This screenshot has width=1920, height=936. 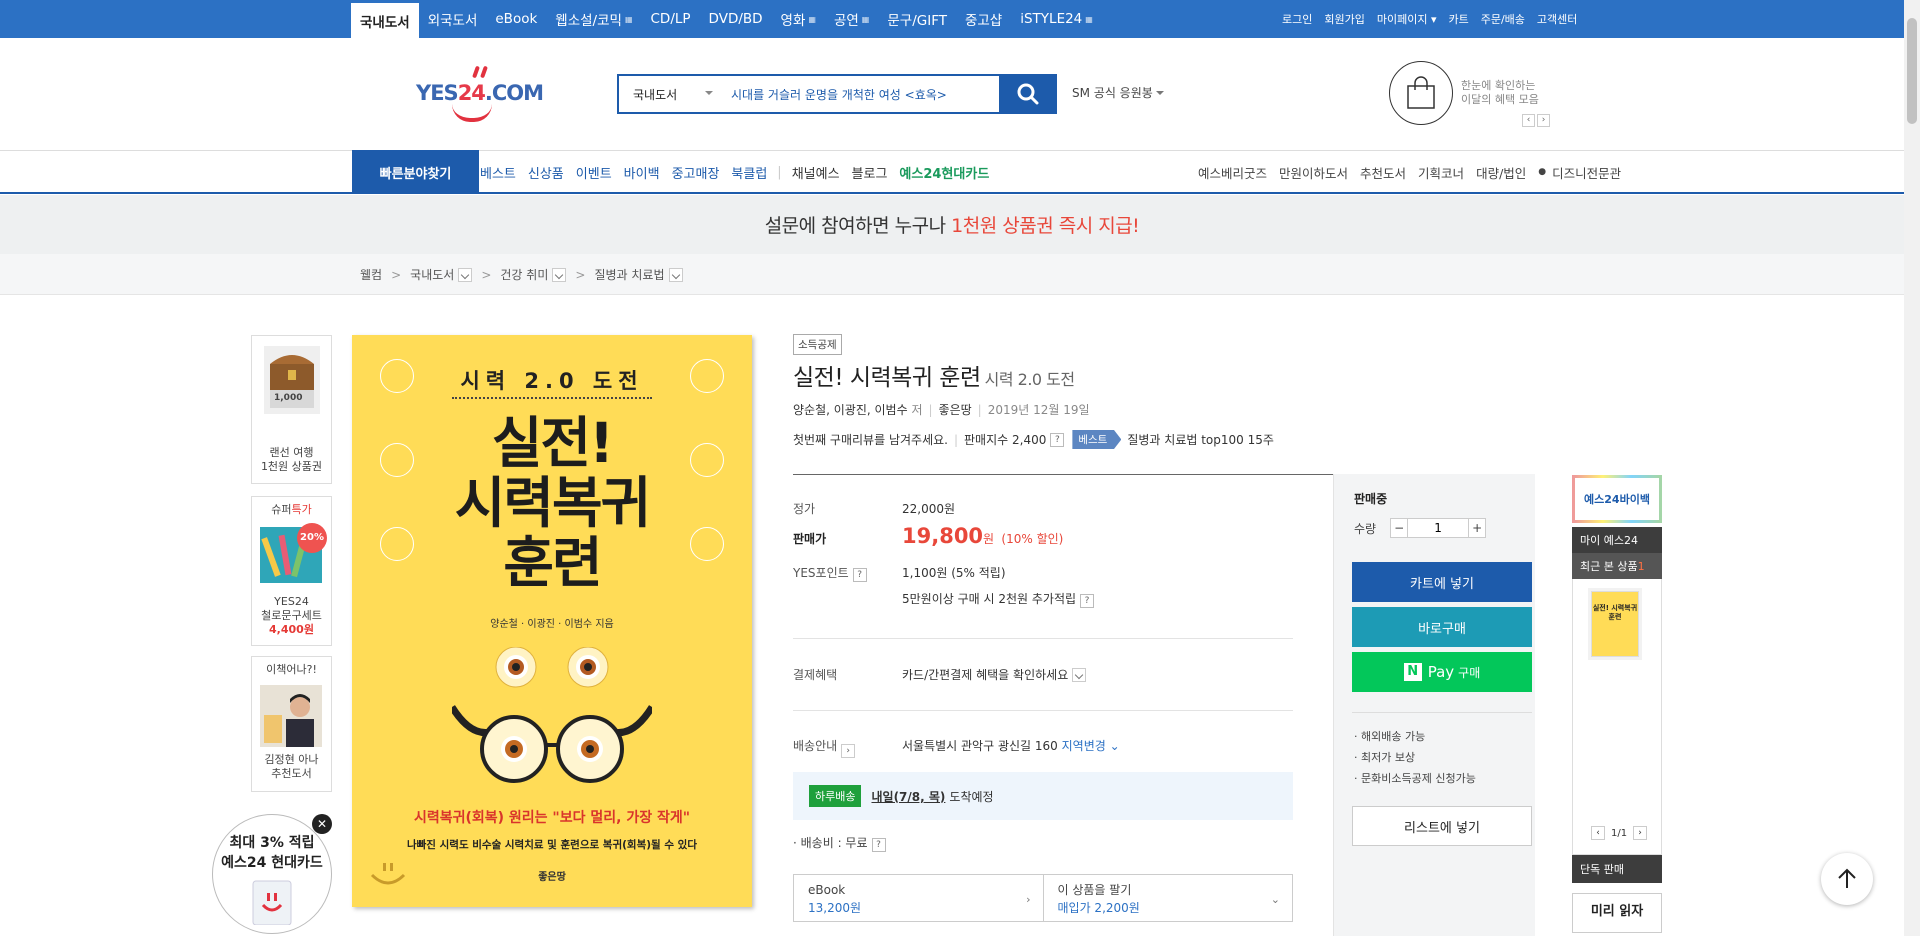 What do you see at coordinates (524, 274) in the screenshot?
I see `breadcrumb-item: 건강 취미` at bounding box center [524, 274].